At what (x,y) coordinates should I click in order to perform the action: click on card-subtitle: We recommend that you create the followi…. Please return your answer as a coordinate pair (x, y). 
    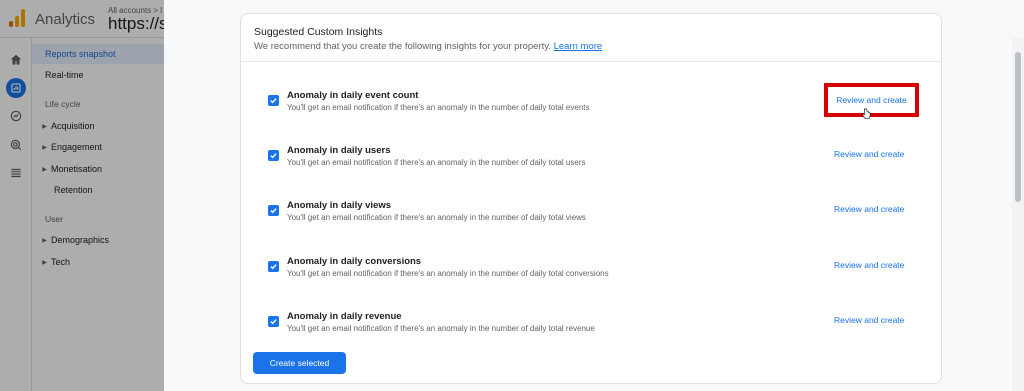
    Looking at the image, I should click on (428, 46).